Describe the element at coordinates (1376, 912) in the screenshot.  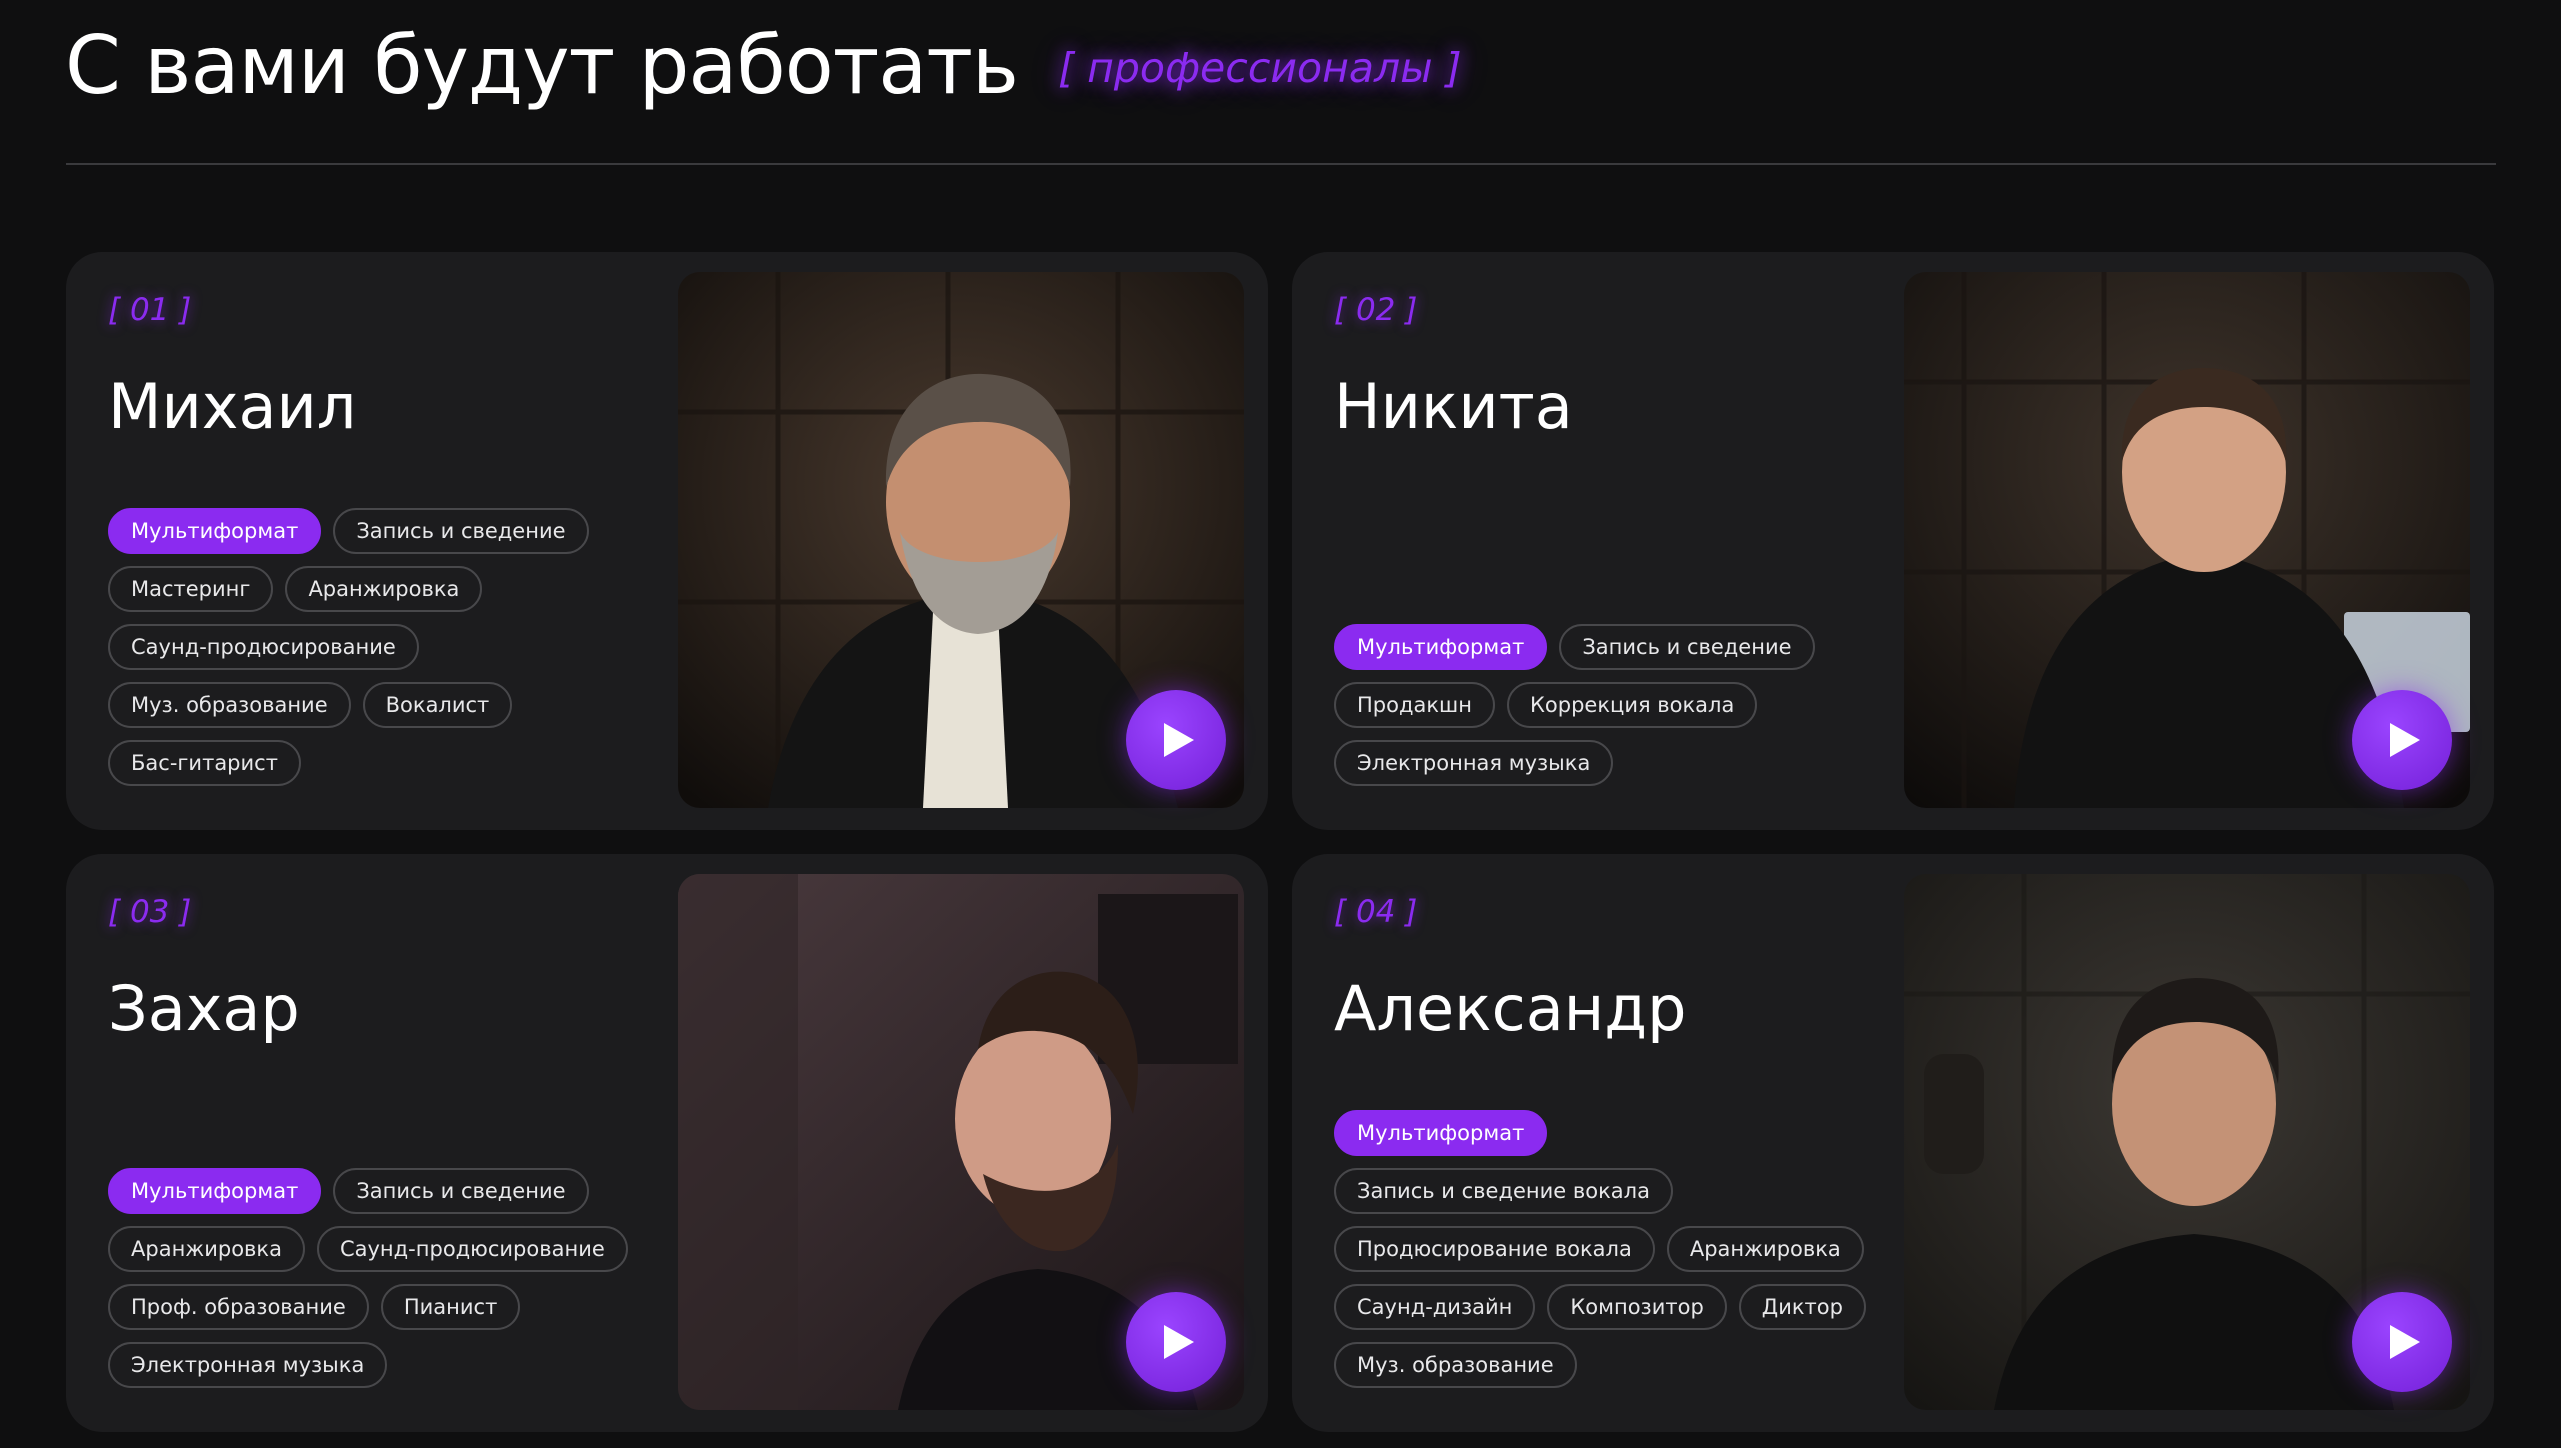
I see `expert-number: [ 04 ]` at that location.